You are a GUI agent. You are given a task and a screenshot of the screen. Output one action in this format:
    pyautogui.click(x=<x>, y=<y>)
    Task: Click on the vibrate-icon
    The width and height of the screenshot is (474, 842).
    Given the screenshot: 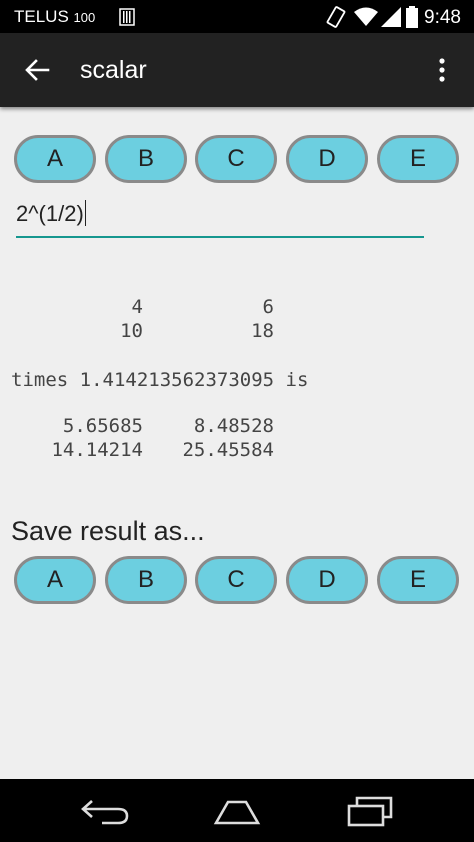 What is the action you would take?
    pyautogui.click(x=336, y=17)
    